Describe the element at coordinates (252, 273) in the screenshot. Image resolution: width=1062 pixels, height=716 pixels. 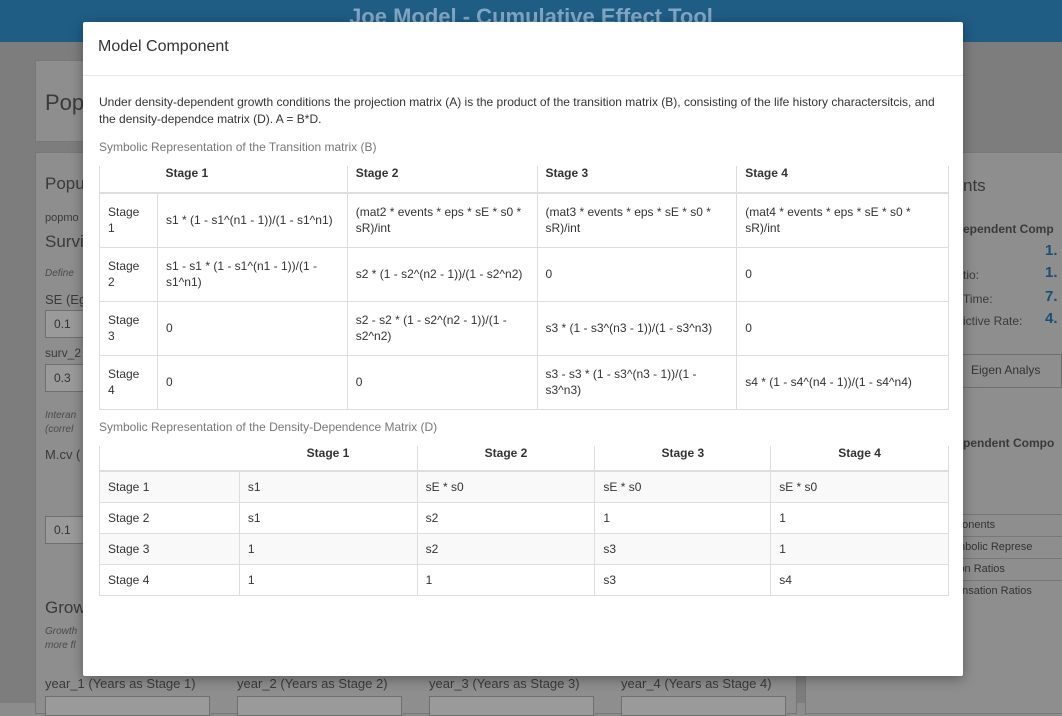
I see `table-cell: s1 - s1 * (1 - s1^(n1 - 1))/(1 - s1^n1)` at that location.